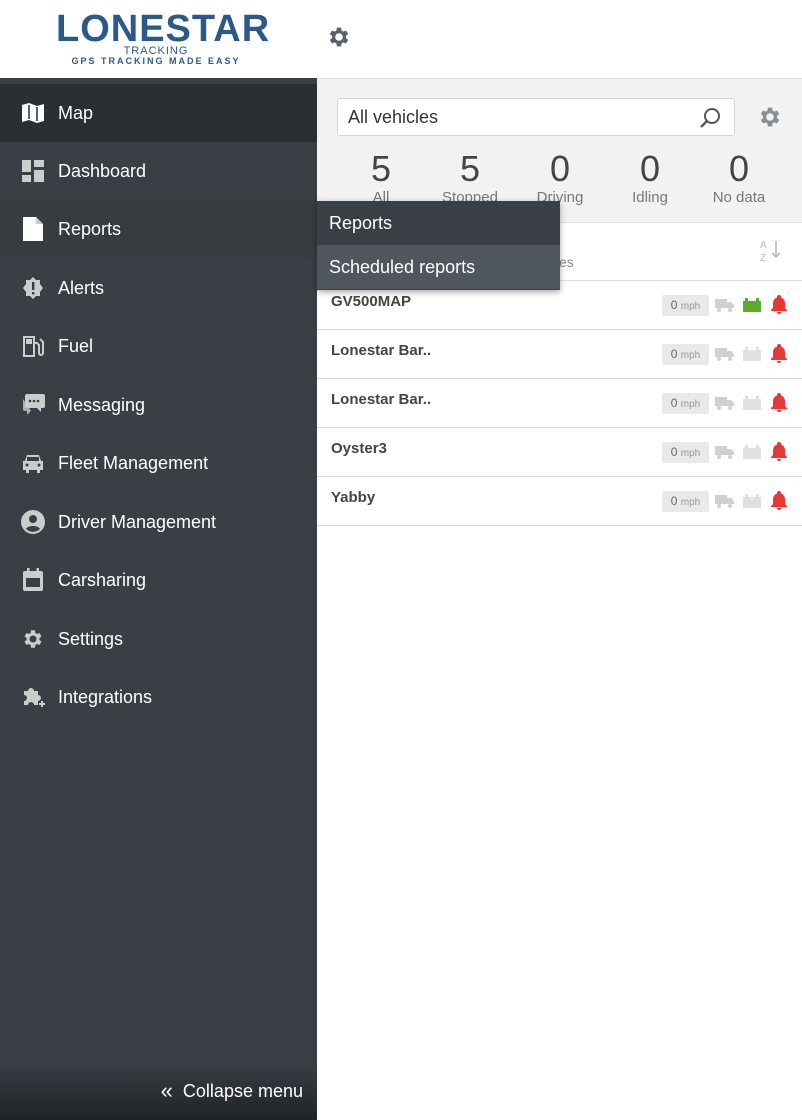  Describe the element at coordinates (33, 463) in the screenshot. I see `car-icon` at that location.